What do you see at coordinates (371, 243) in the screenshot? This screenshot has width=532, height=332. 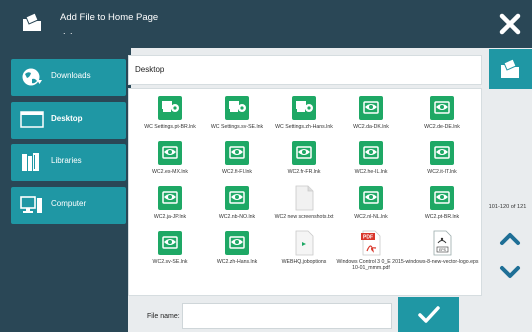 I see `pdf-file-icon: PDF` at bounding box center [371, 243].